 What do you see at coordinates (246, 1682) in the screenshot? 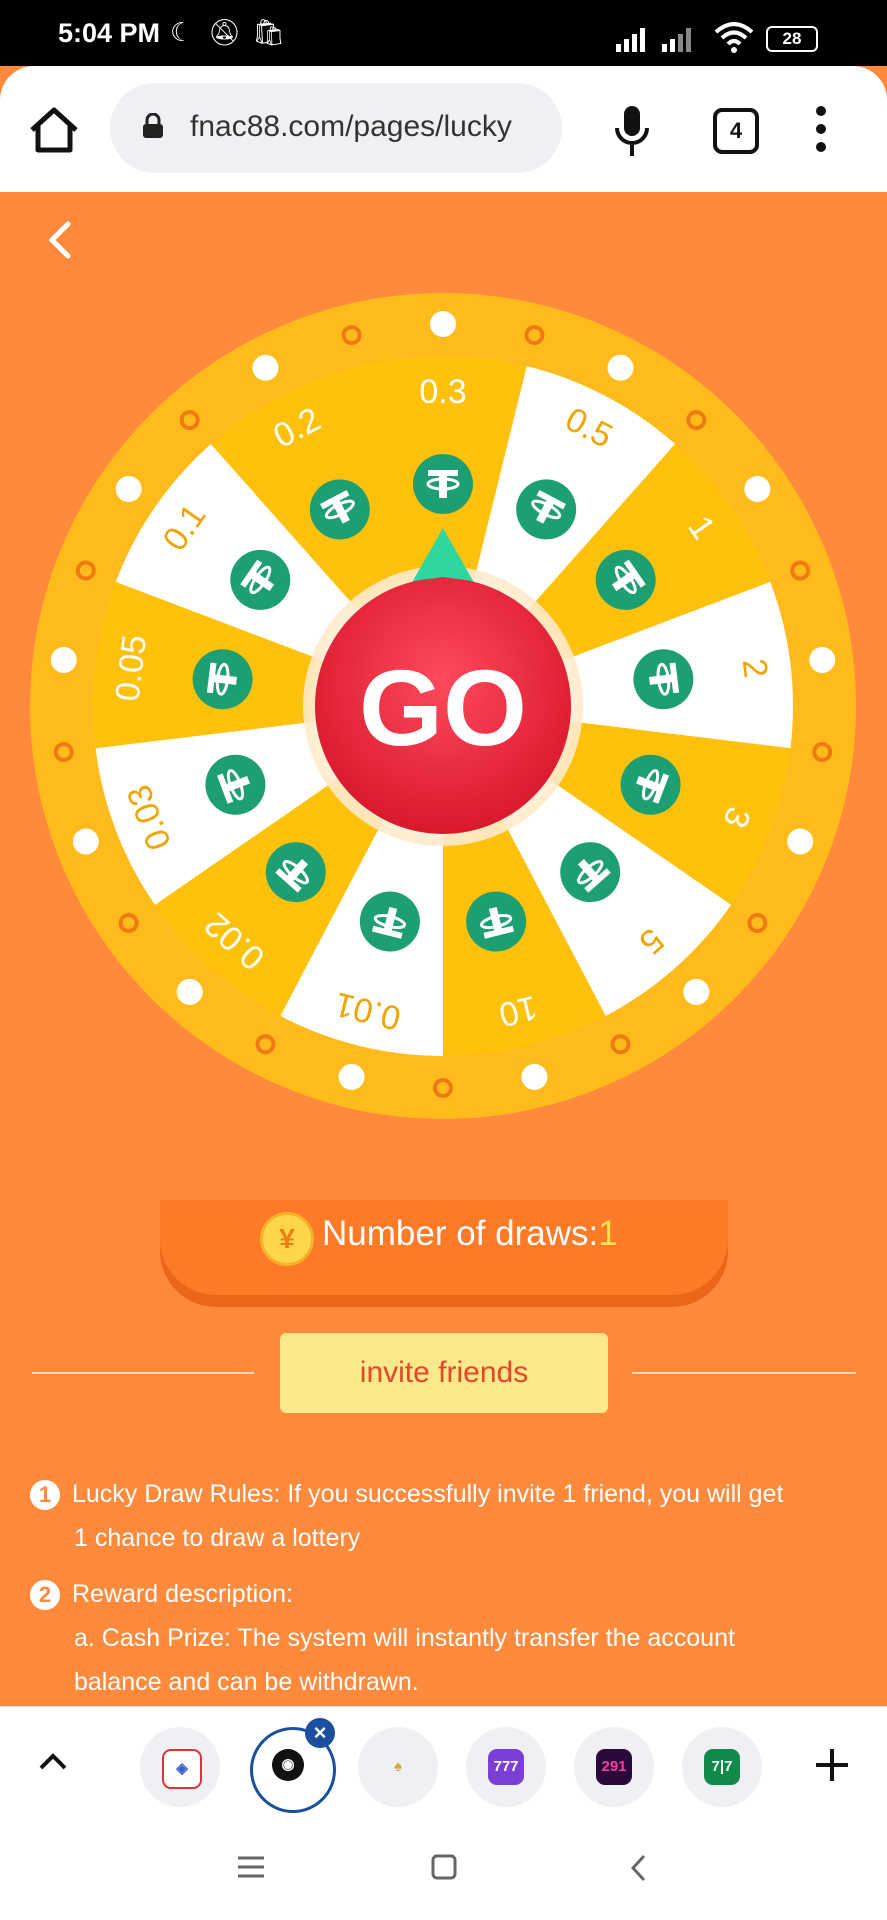
I see `rule-text: balance and can be withdrawn.` at bounding box center [246, 1682].